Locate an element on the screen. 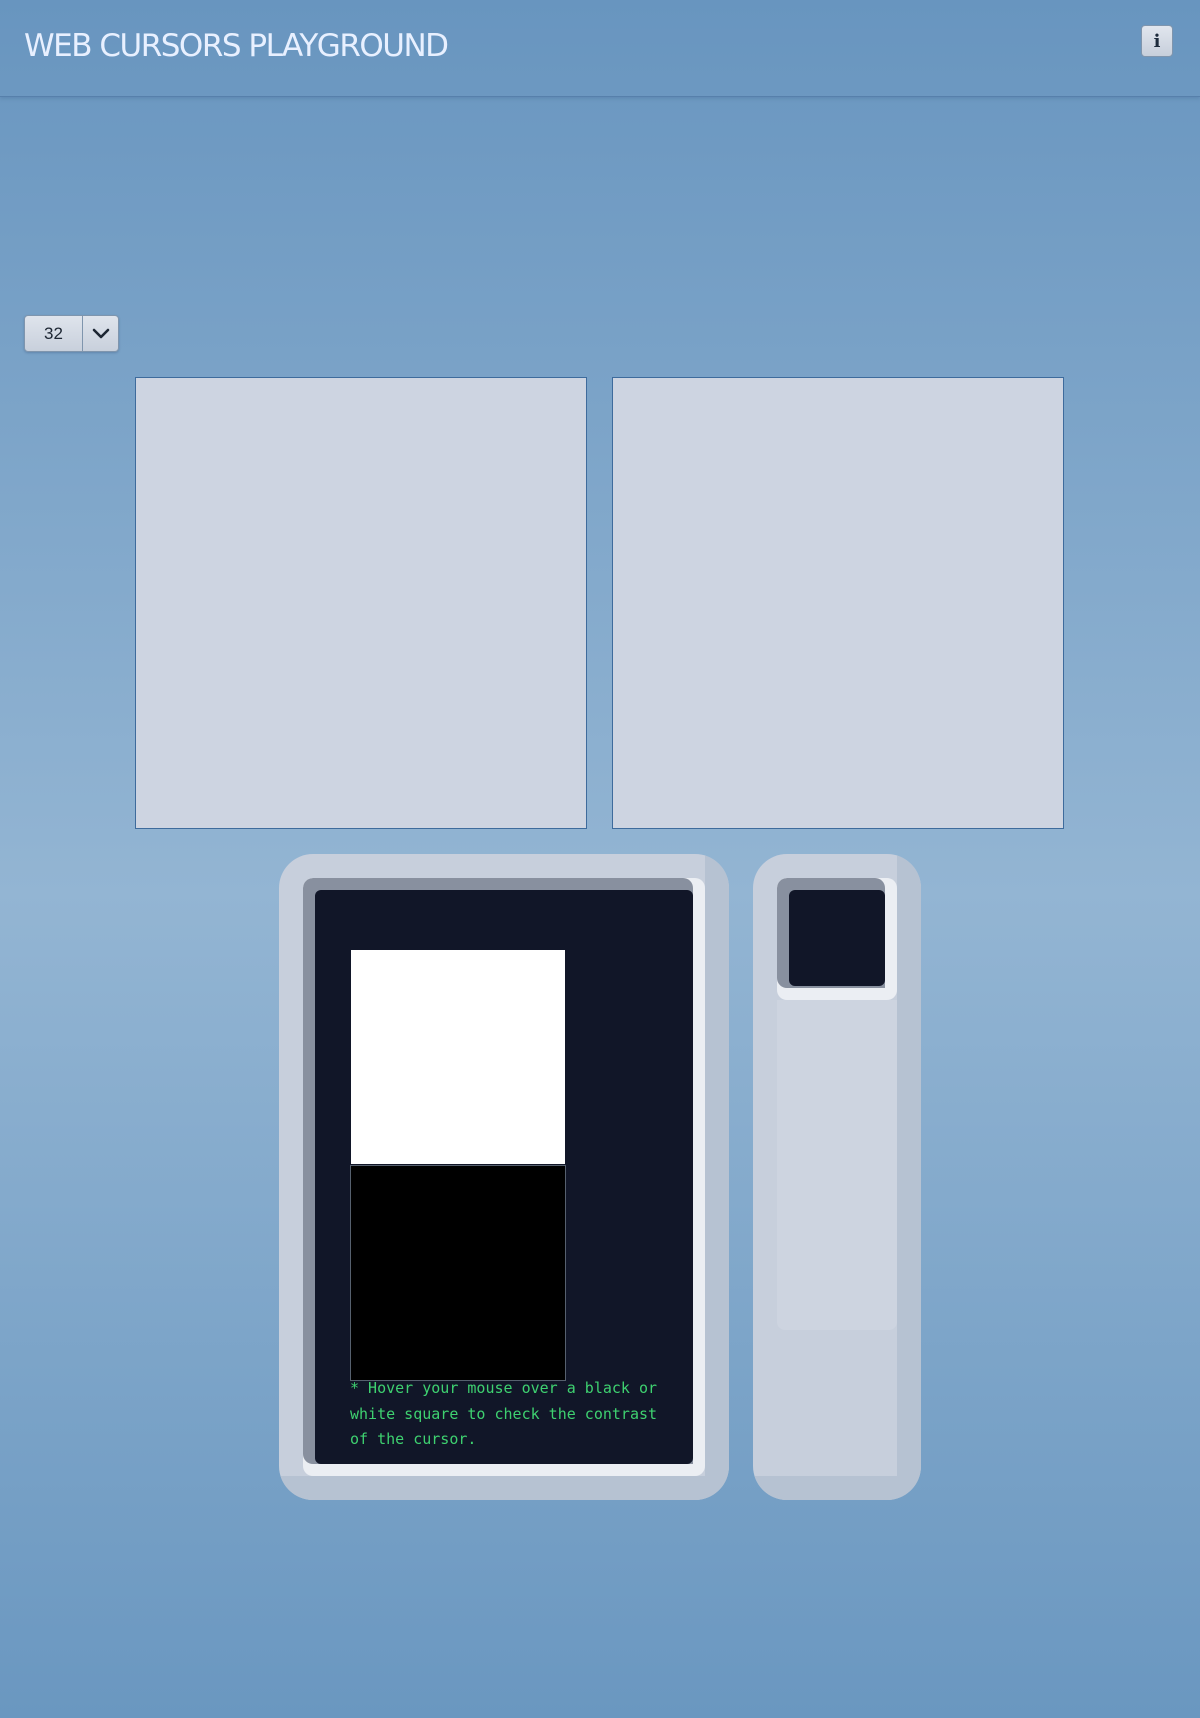 The width and height of the screenshot is (1200, 1718). cursor-size-select: 32 is located at coordinates (71, 333).